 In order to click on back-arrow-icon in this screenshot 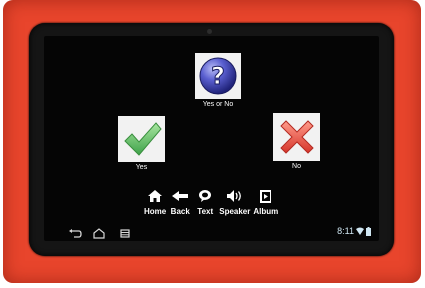, I will do `click(180, 196)`.